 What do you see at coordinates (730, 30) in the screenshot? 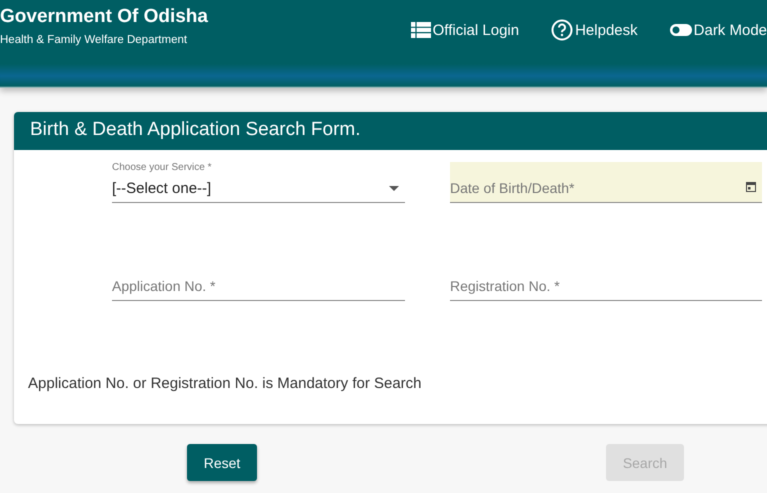
I see `nav-label: Dark Mode` at bounding box center [730, 30].